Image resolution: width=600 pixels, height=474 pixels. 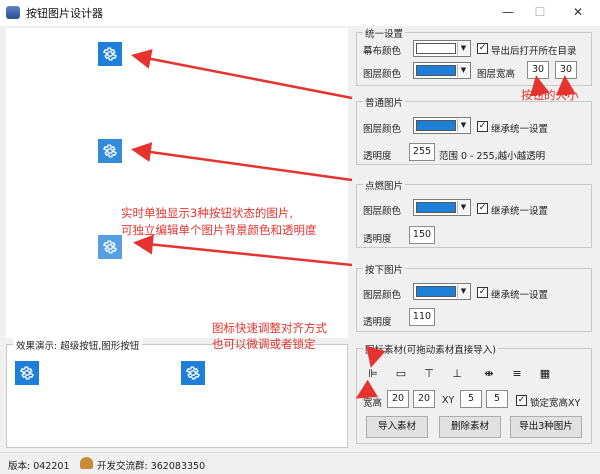 What do you see at coordinates (520, 129) in the screenshot?
I see `normal-inherit-label: 继承统一设置` at bounding box center [520, 129].